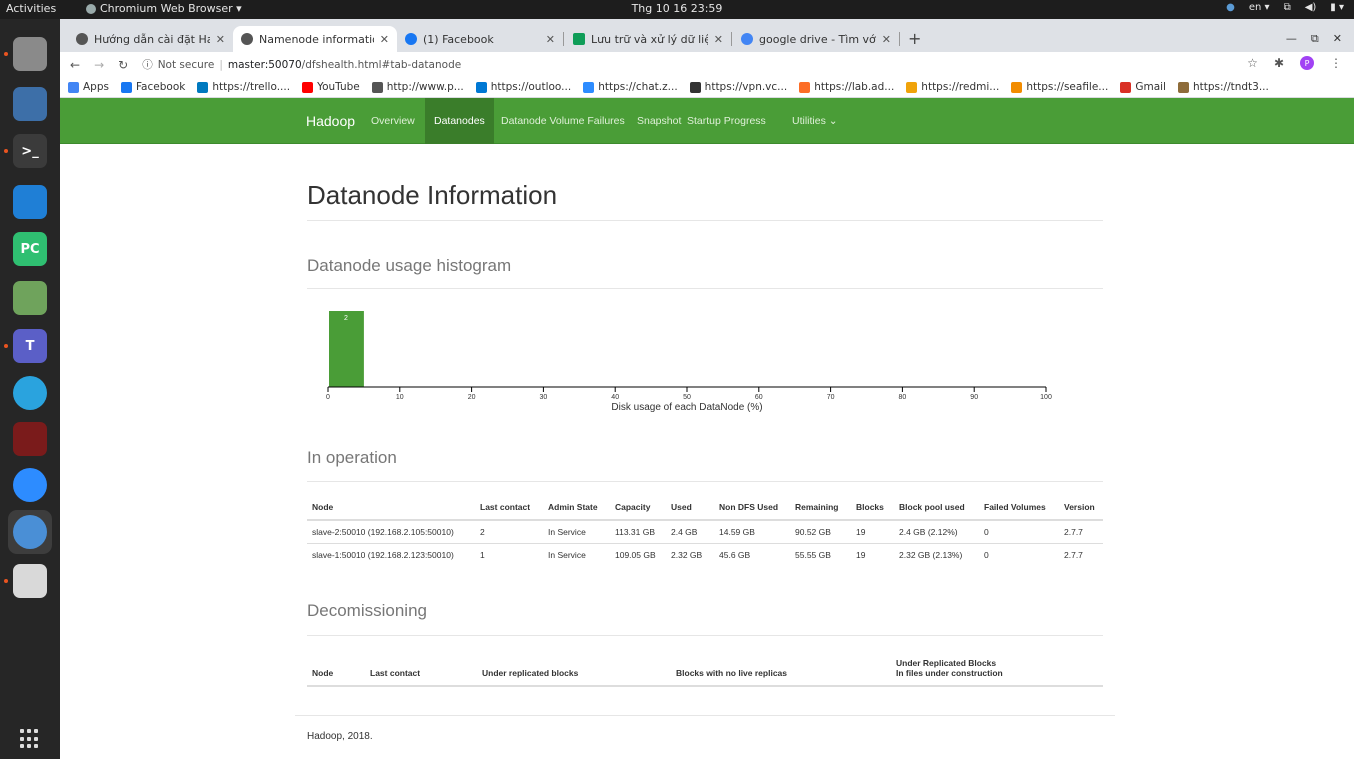 The image size is (1354, 759). Describe the element at coordinates (705, 288) in the screenshot. I see `histogram-divider` at that location.